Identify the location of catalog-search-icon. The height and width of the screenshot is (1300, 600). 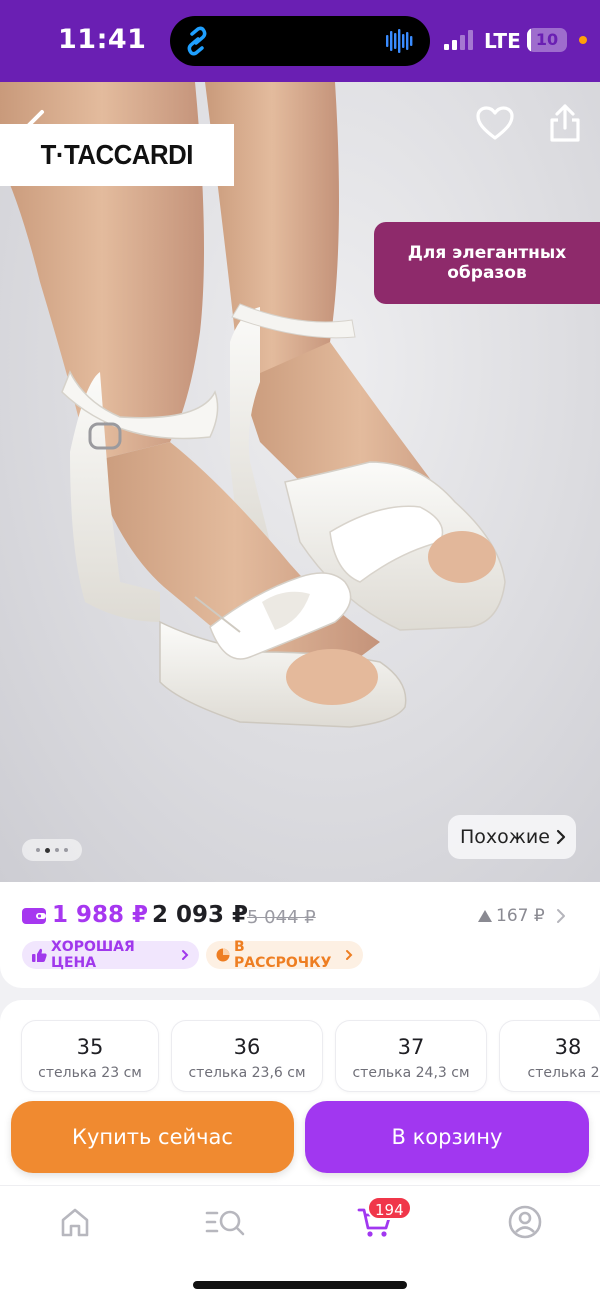
(226, 1222).